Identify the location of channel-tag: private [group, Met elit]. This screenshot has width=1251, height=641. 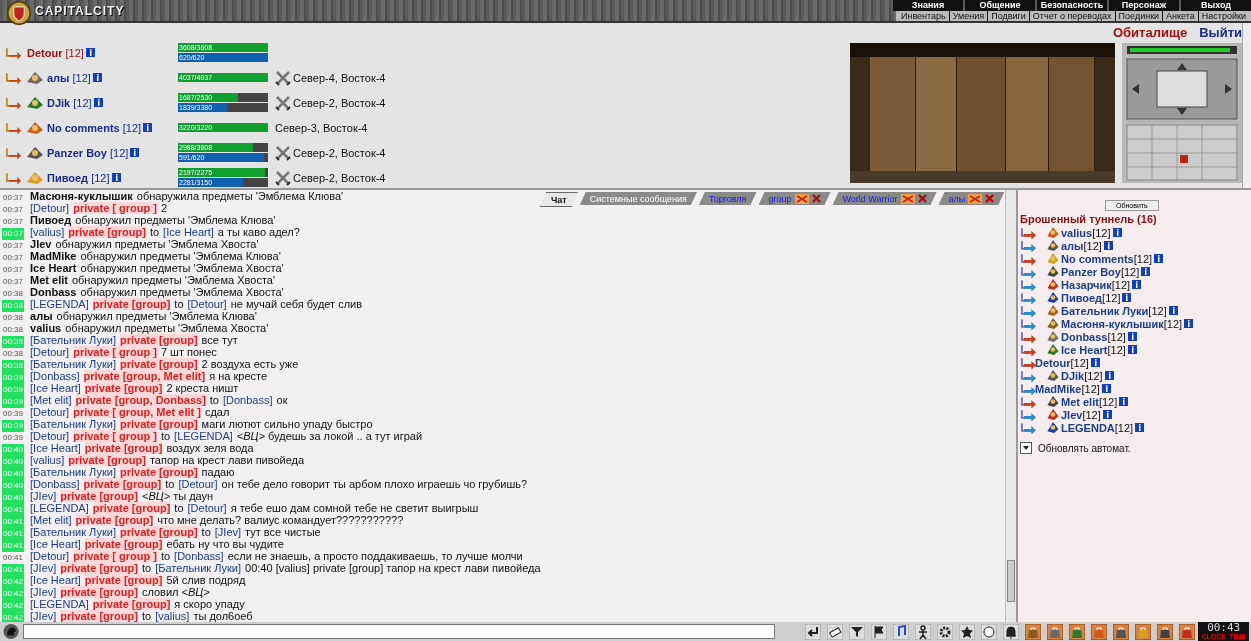
(144, 376).